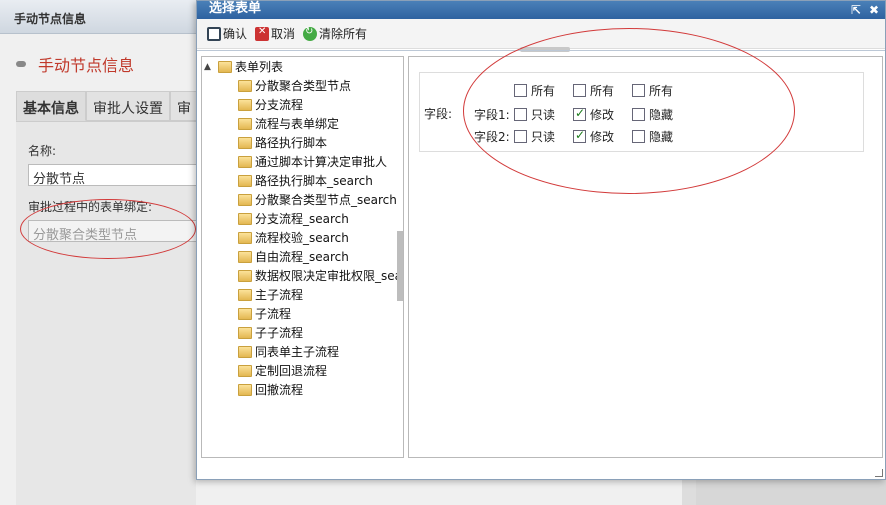  Describe the element at coordinates (259, 67) in the screenshot. I see `tree-root-label: 表单列表` at that location.